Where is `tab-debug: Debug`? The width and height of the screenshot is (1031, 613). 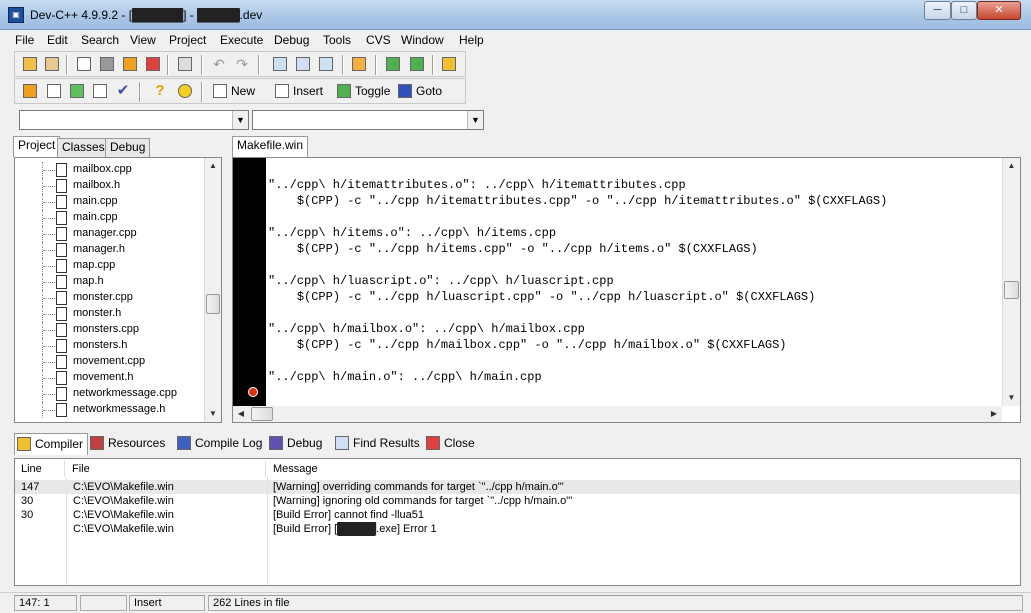 tab-debug: Debug is located at coordinates (128, 147).